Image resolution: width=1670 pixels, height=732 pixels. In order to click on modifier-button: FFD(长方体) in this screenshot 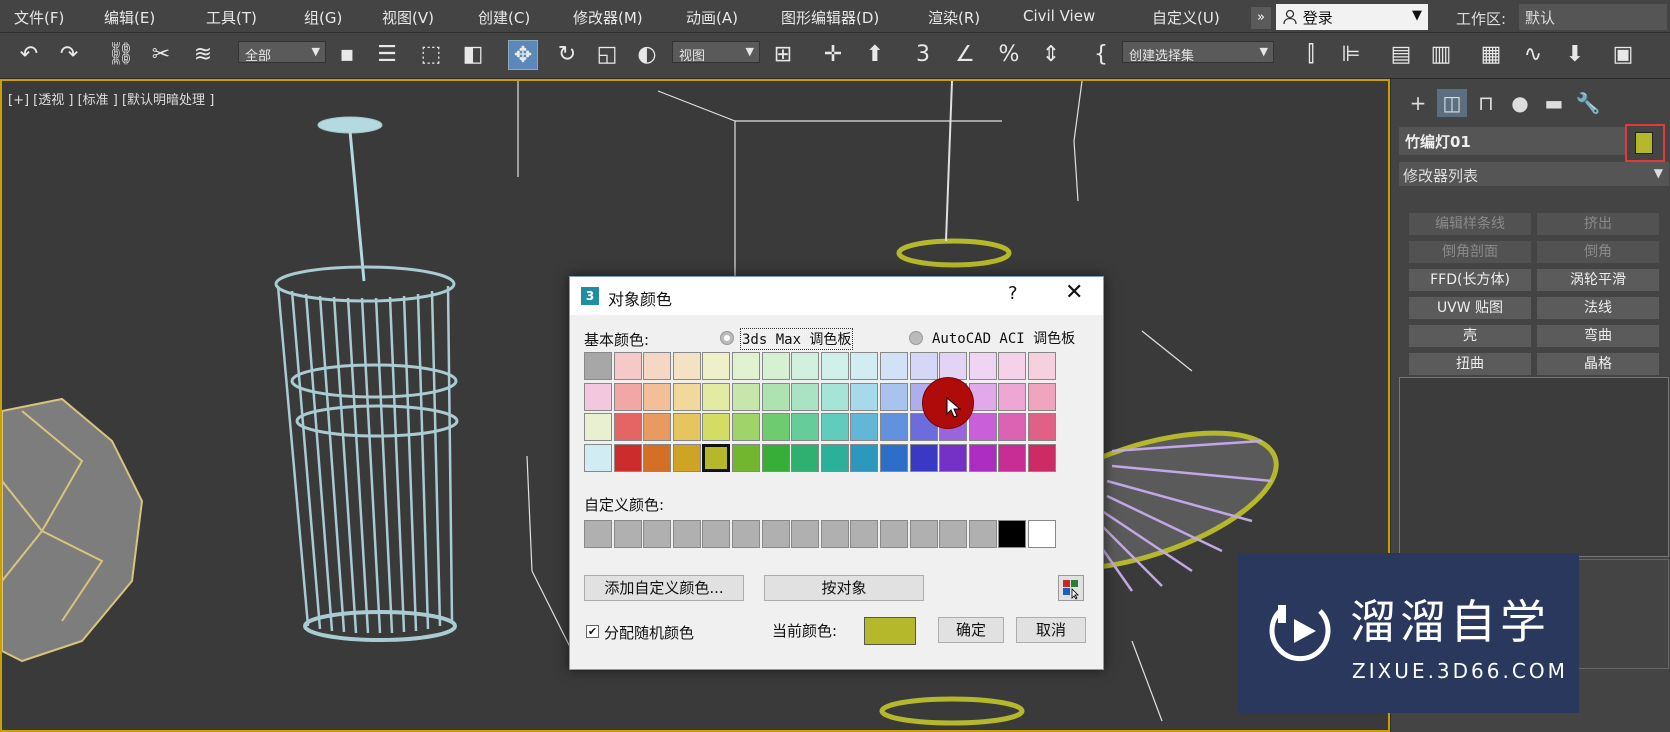, I will do `click(1470, 280)`.